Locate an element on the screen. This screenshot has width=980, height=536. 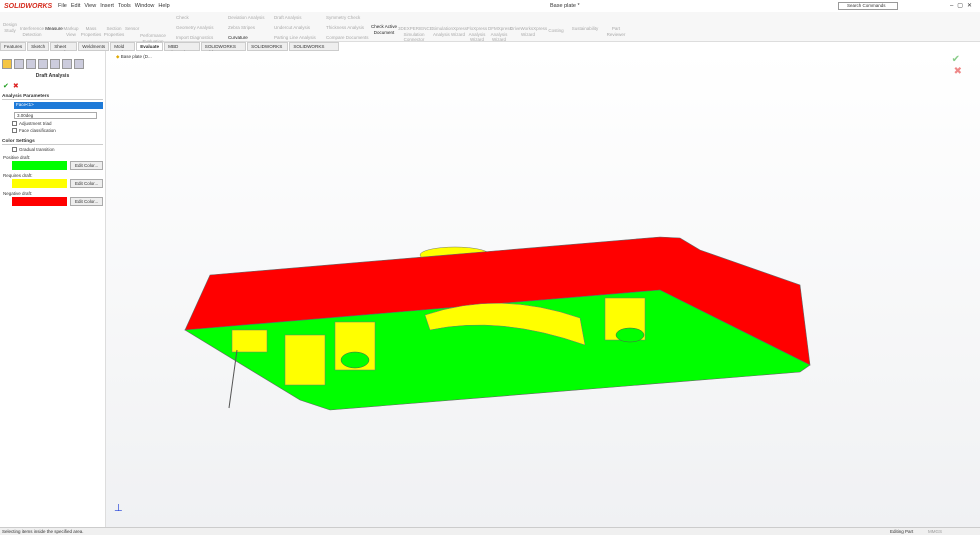
configuration-manager-tab-icon is located at coordinates (31, 64).